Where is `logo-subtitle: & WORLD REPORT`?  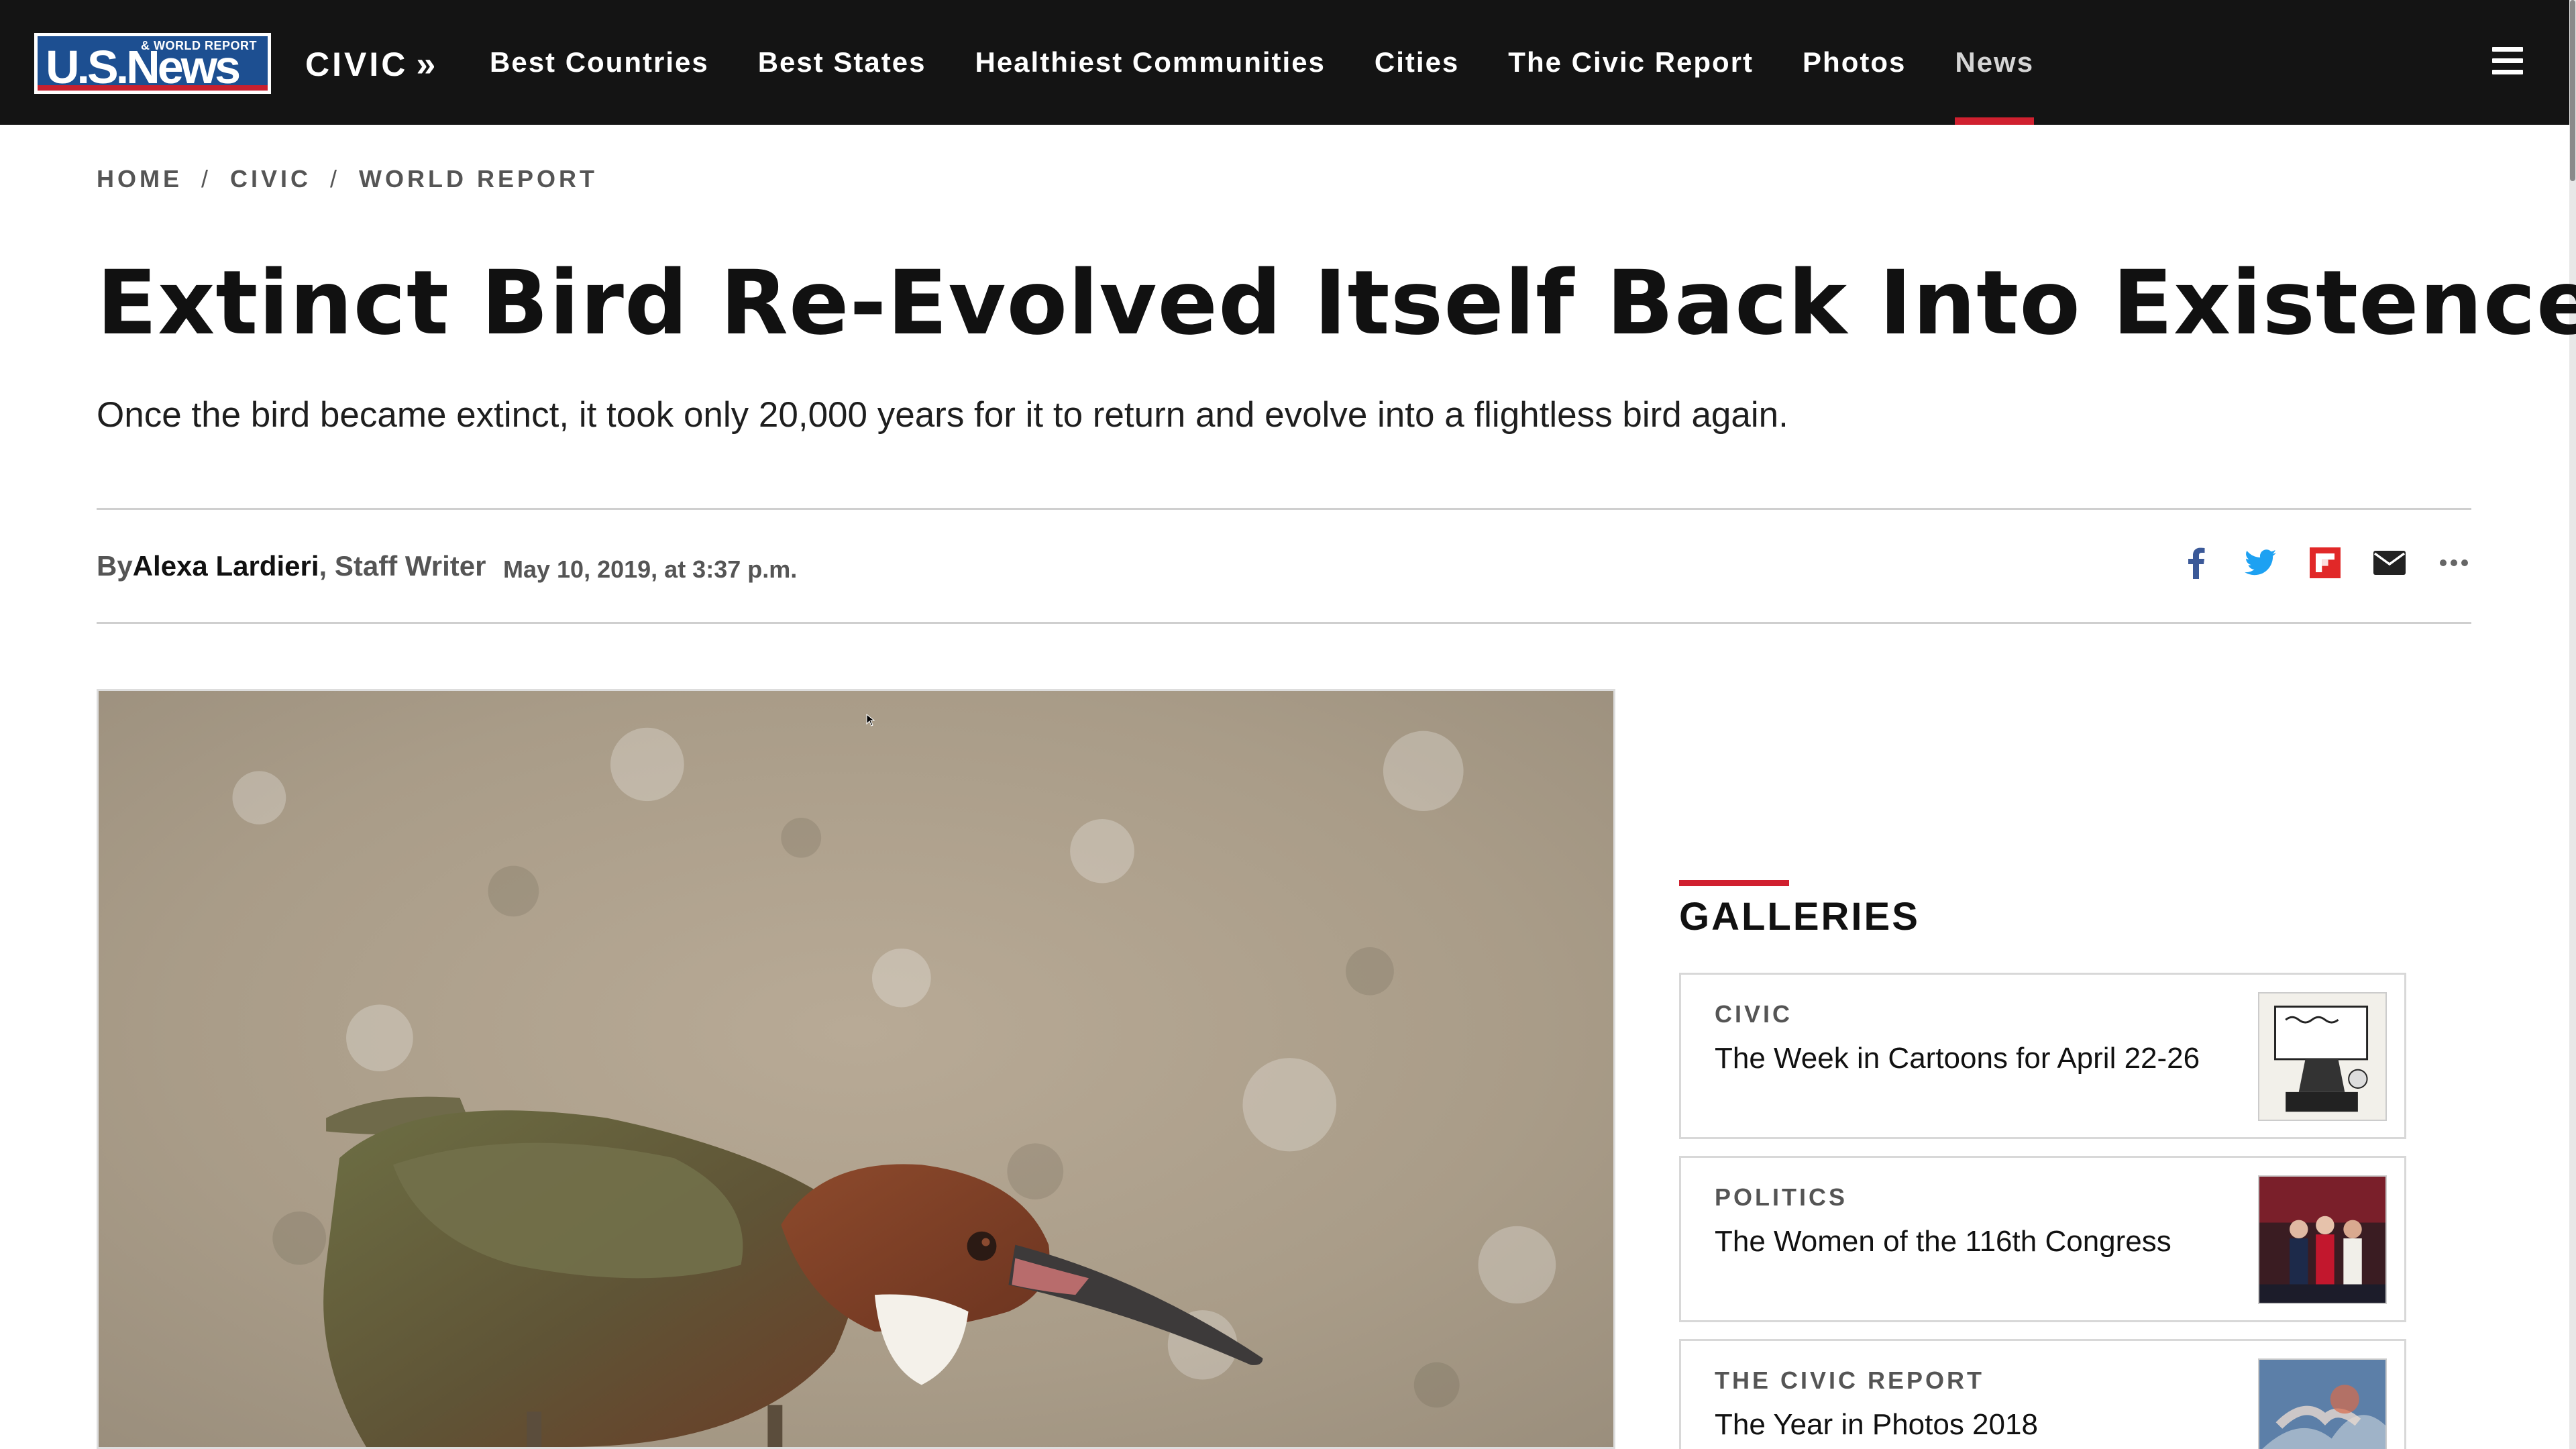 logo-subtitle: & WORLD REPORT is located at coordinates (199, 45).